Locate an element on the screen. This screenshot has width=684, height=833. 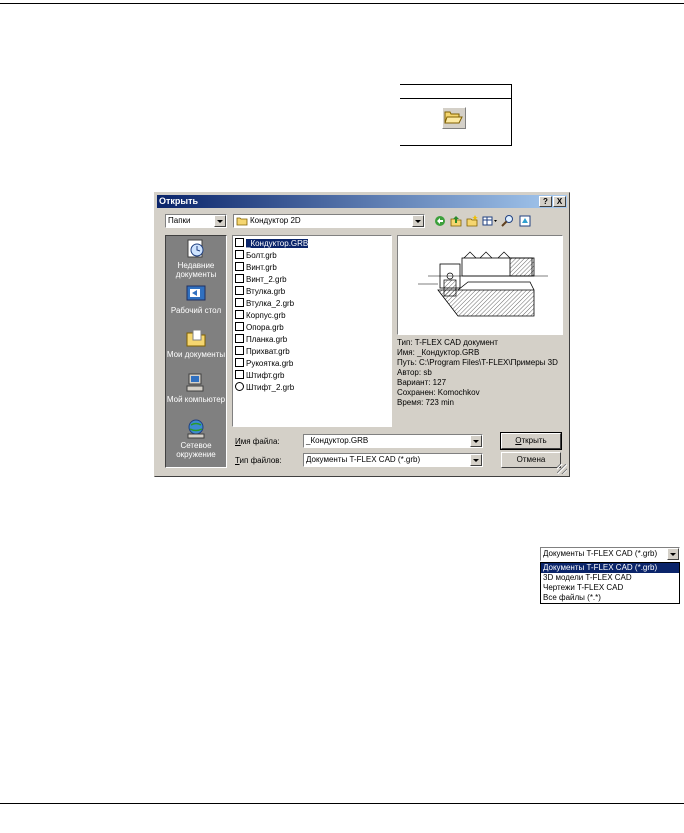
place-label: Мои документы is located at coordinates (196, 354).